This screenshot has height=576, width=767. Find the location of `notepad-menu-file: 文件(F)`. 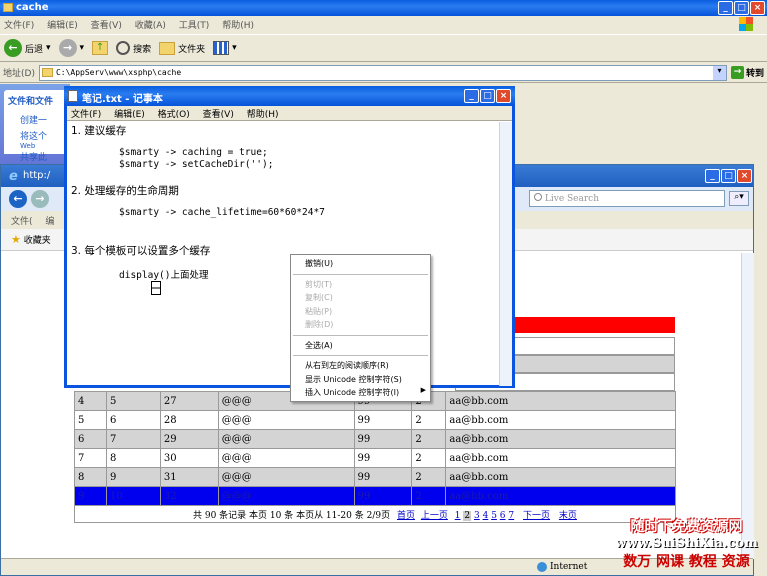

notepad-menu-file: 文件(F) is located at coordinates (86, 115).